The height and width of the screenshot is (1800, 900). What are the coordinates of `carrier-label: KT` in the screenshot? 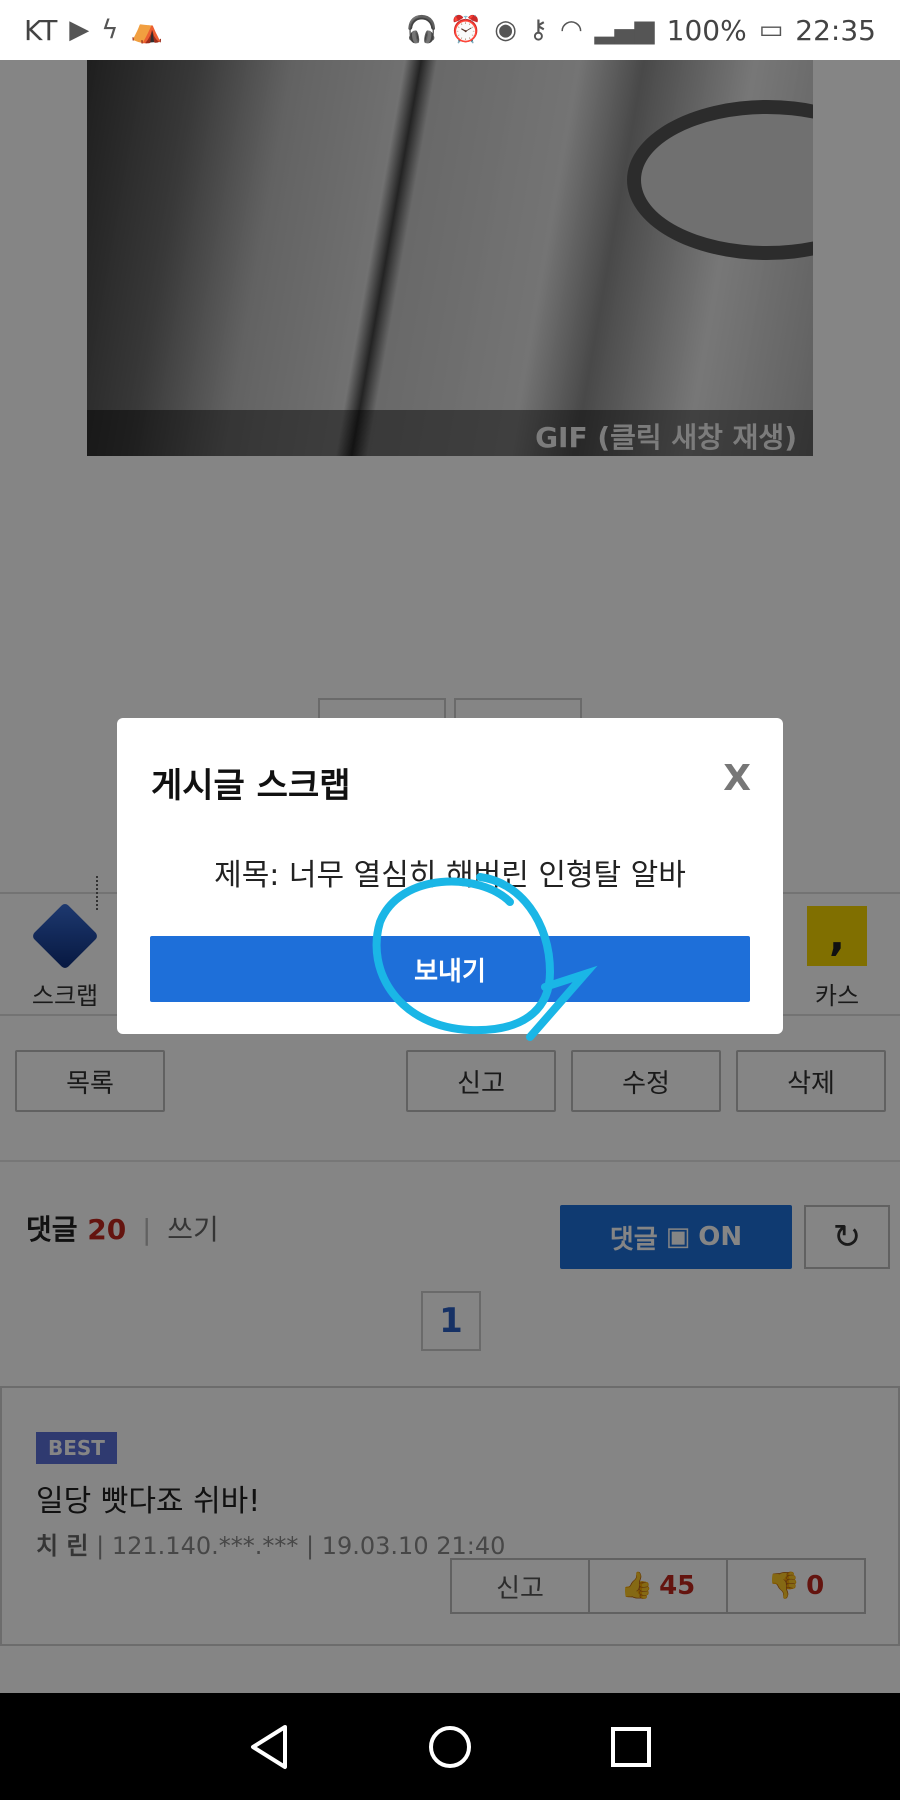 It's located at (41, 30).